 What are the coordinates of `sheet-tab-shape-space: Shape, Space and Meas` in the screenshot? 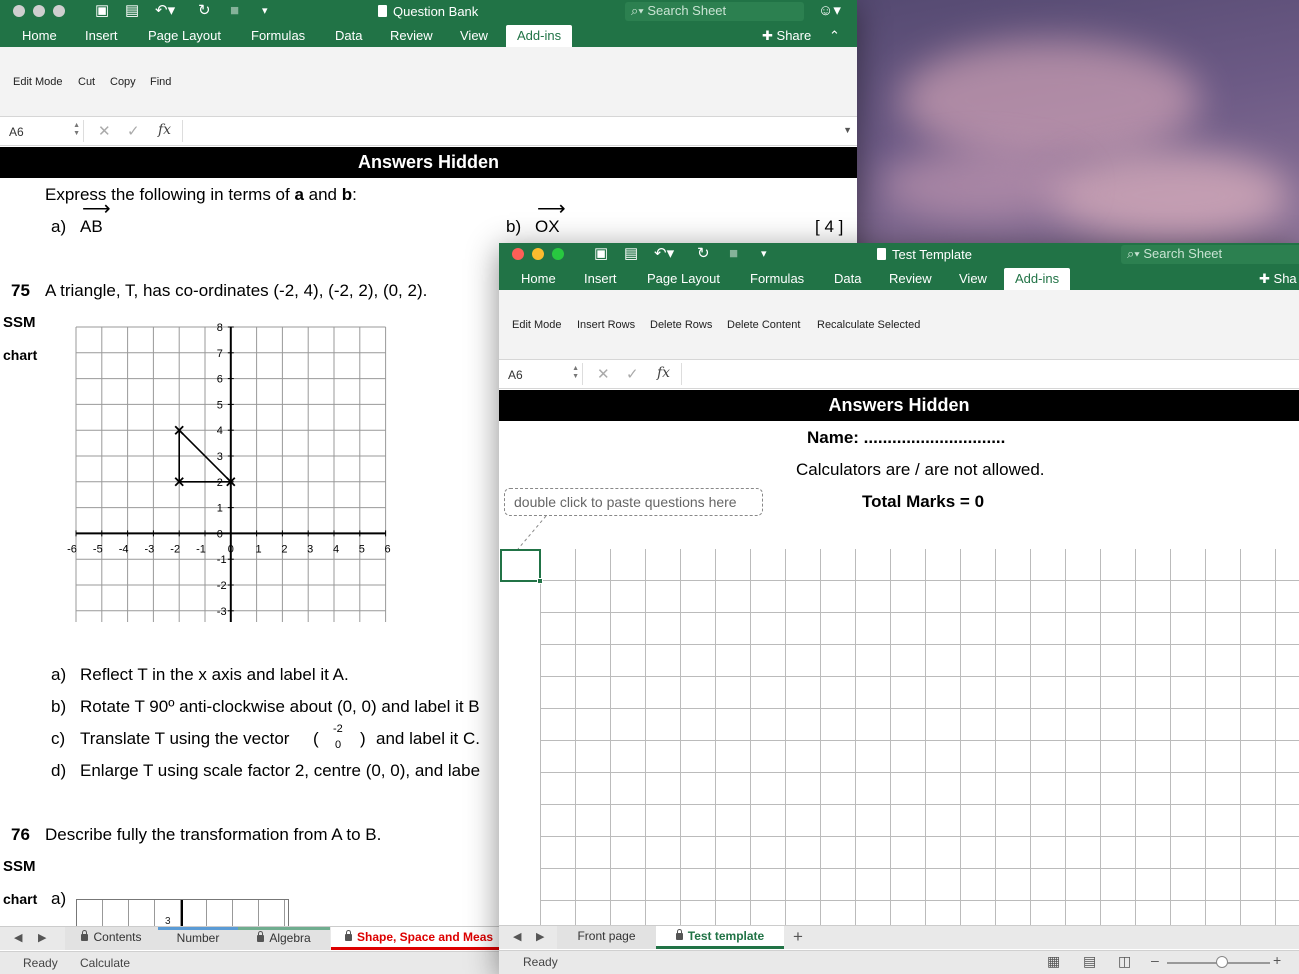 It's located at (418, 938).